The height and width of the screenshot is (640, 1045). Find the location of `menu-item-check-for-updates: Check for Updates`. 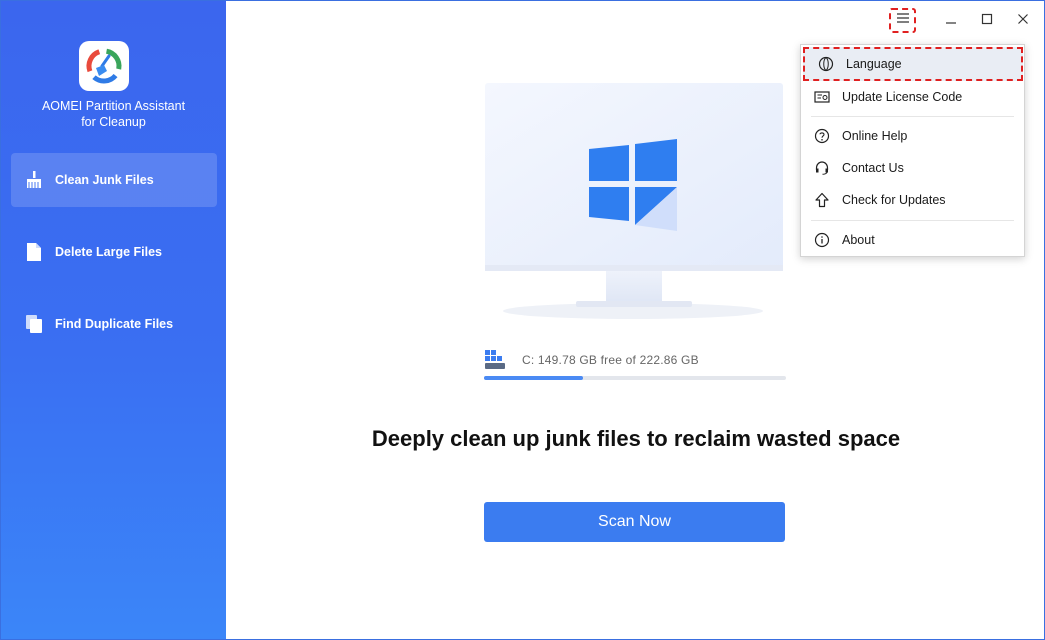

menu-item-check-for-updates: Check for Updates is located at coordinates (912, 200).